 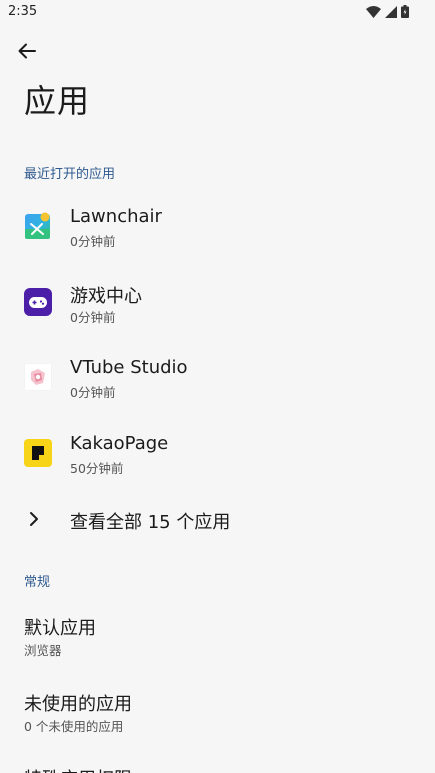 I want to click on status-icons, so click(x=387, y=11).